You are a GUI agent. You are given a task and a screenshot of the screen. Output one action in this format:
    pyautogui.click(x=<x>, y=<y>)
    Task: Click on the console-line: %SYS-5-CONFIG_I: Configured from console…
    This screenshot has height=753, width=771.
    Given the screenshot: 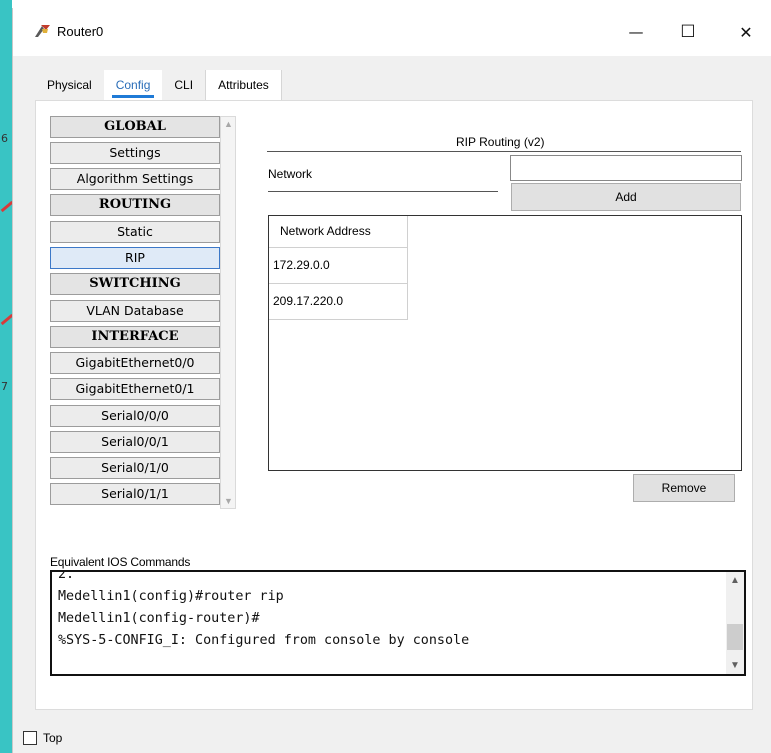 What is the action you would take?
    pyautogui.click(x=264, y=640)
    